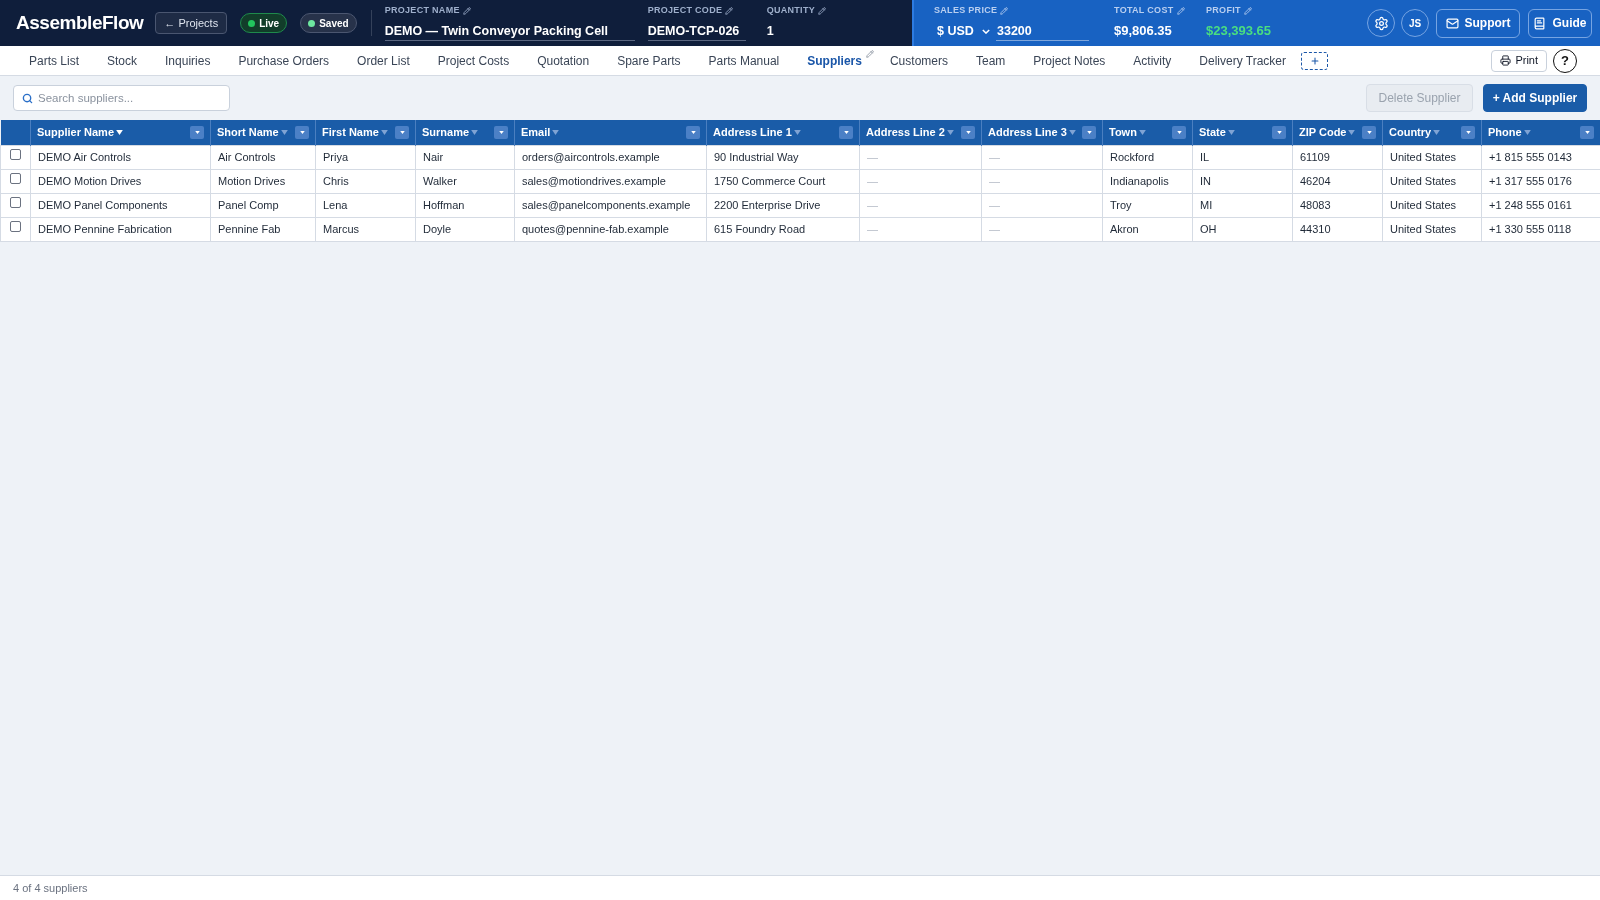 The height and width of the screenshot is (900, 1600). I want to click on field-label: PROJECT CODE, so click(685, 11).